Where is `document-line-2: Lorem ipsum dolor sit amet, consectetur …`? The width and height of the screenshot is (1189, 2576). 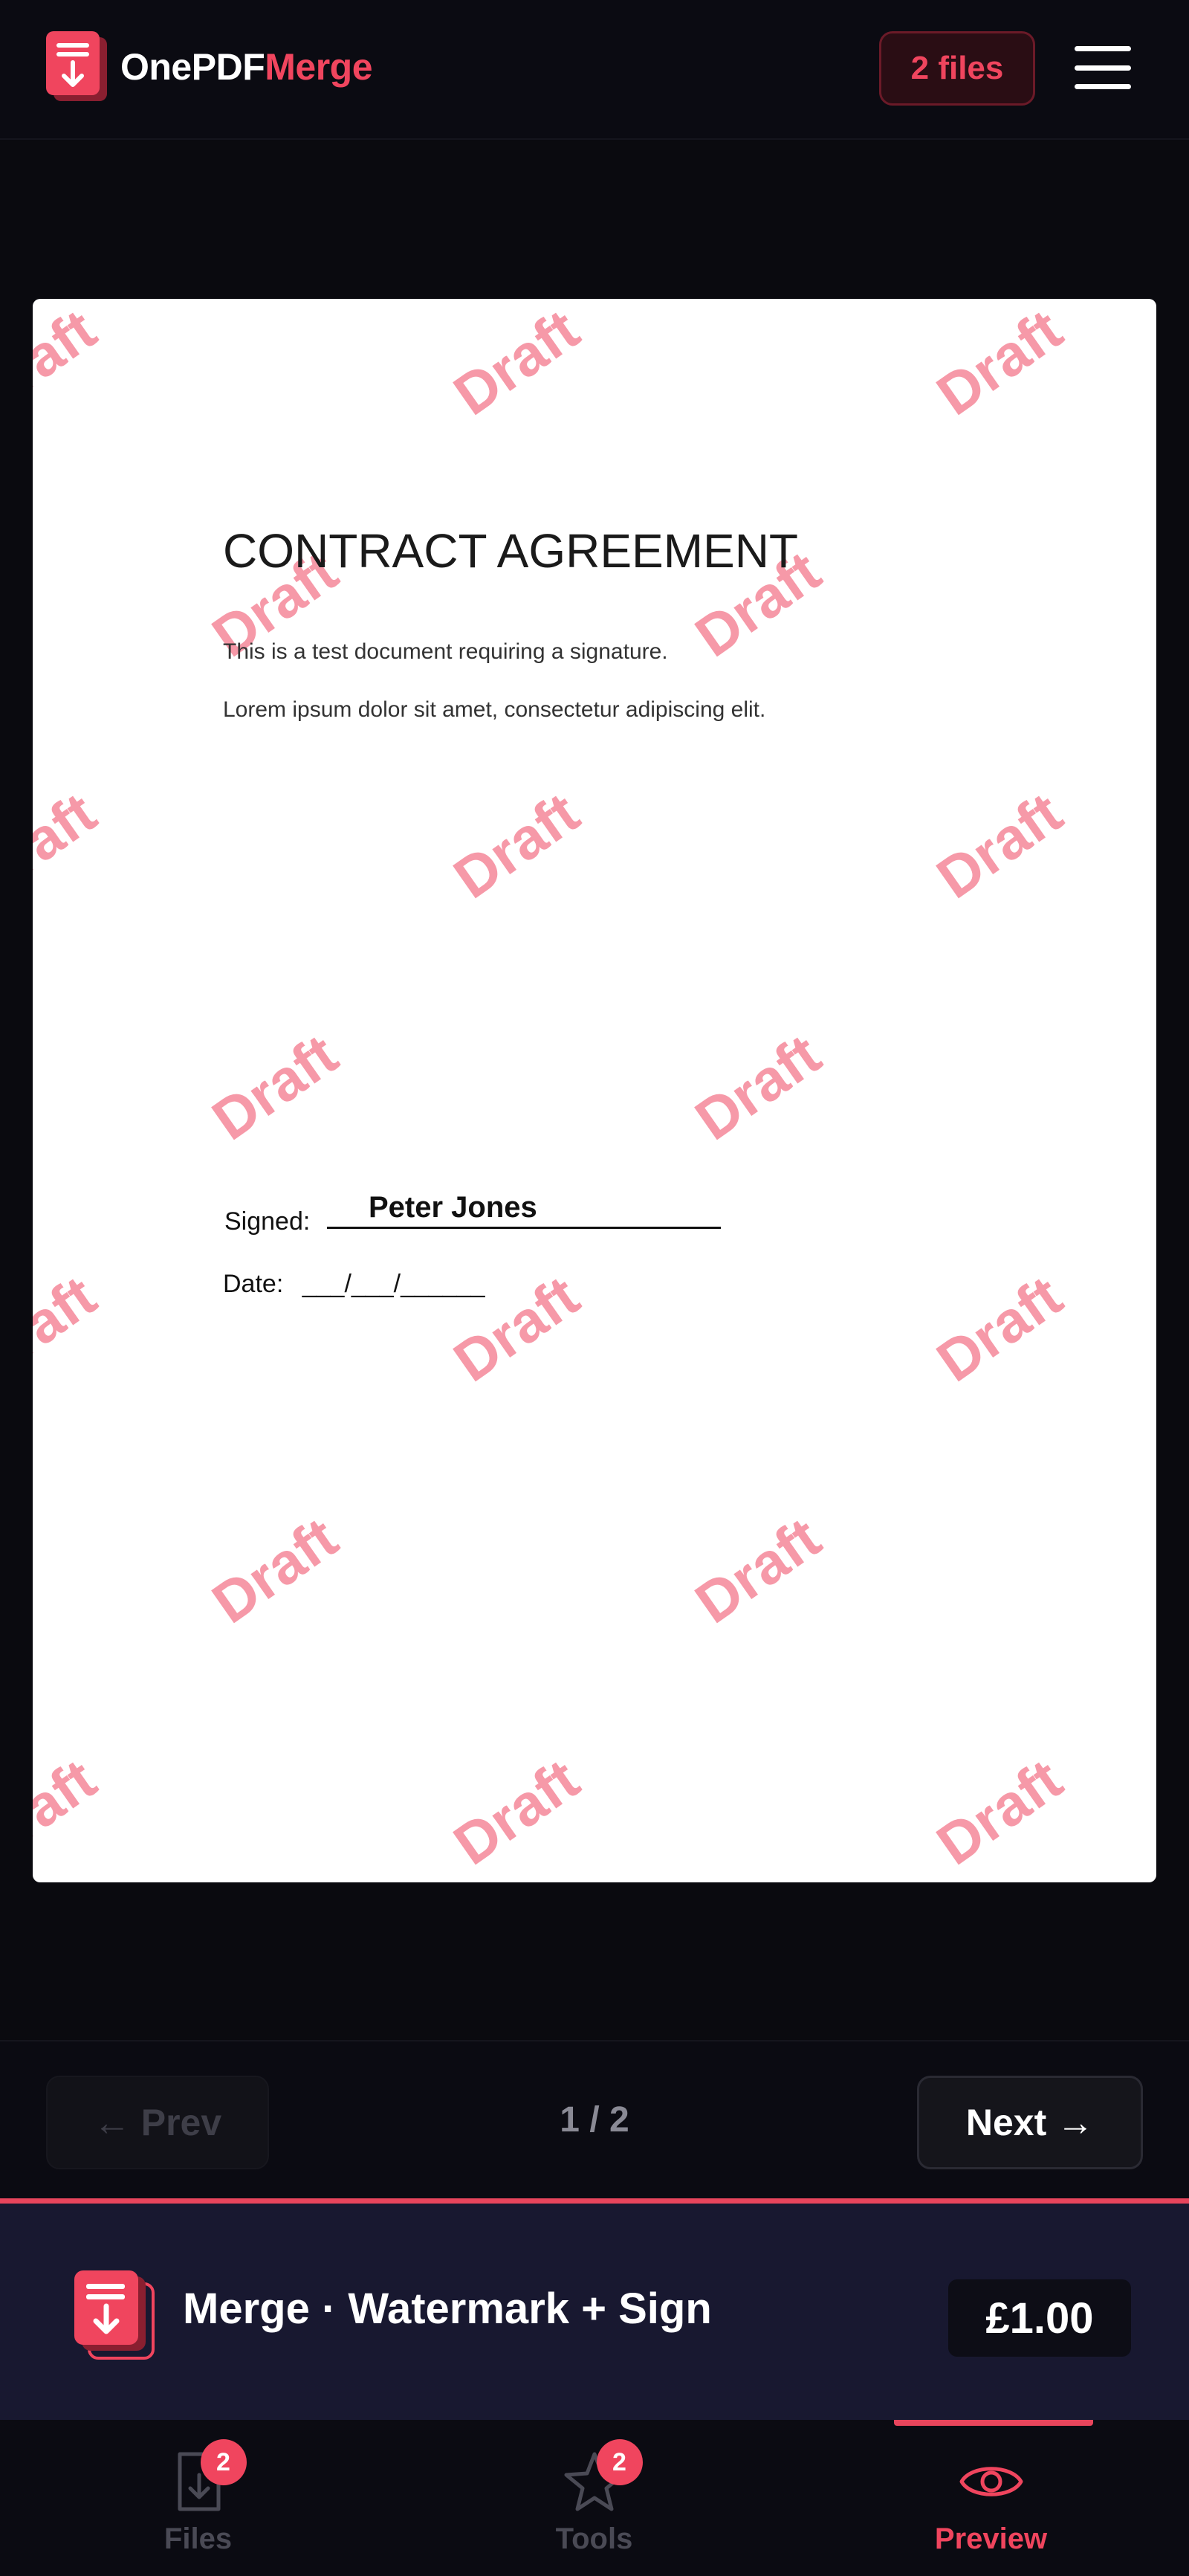
document-line-2: Lorem ipsum dolor sit amet, consectetur … is located at coordinates (495, 709).